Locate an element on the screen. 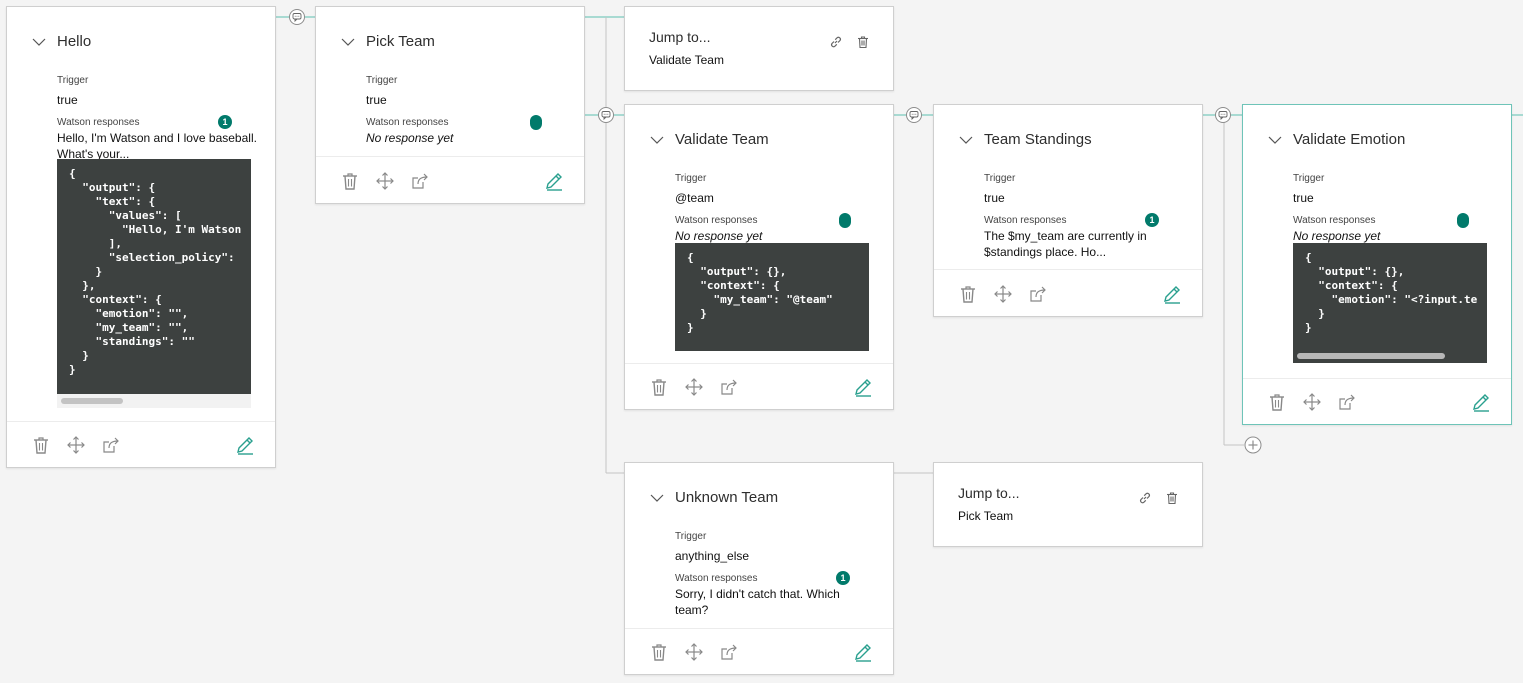 The image size is (1523, 683). jump-target: Pick Team is located at coordinates (986, 516).